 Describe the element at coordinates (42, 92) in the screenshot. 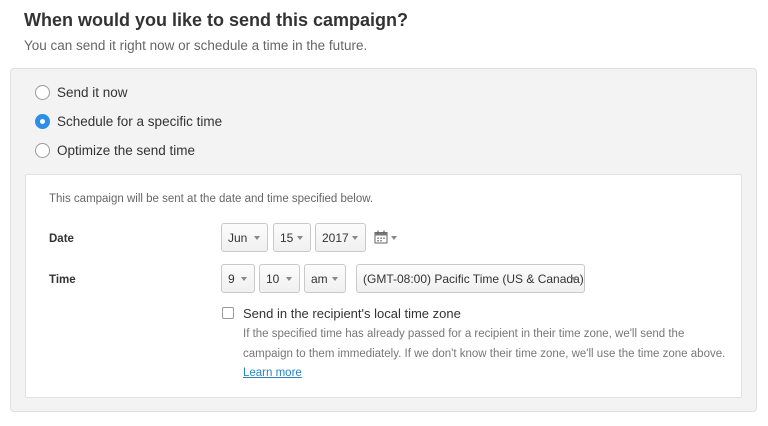

I see `radio-button-send-now` at that location.